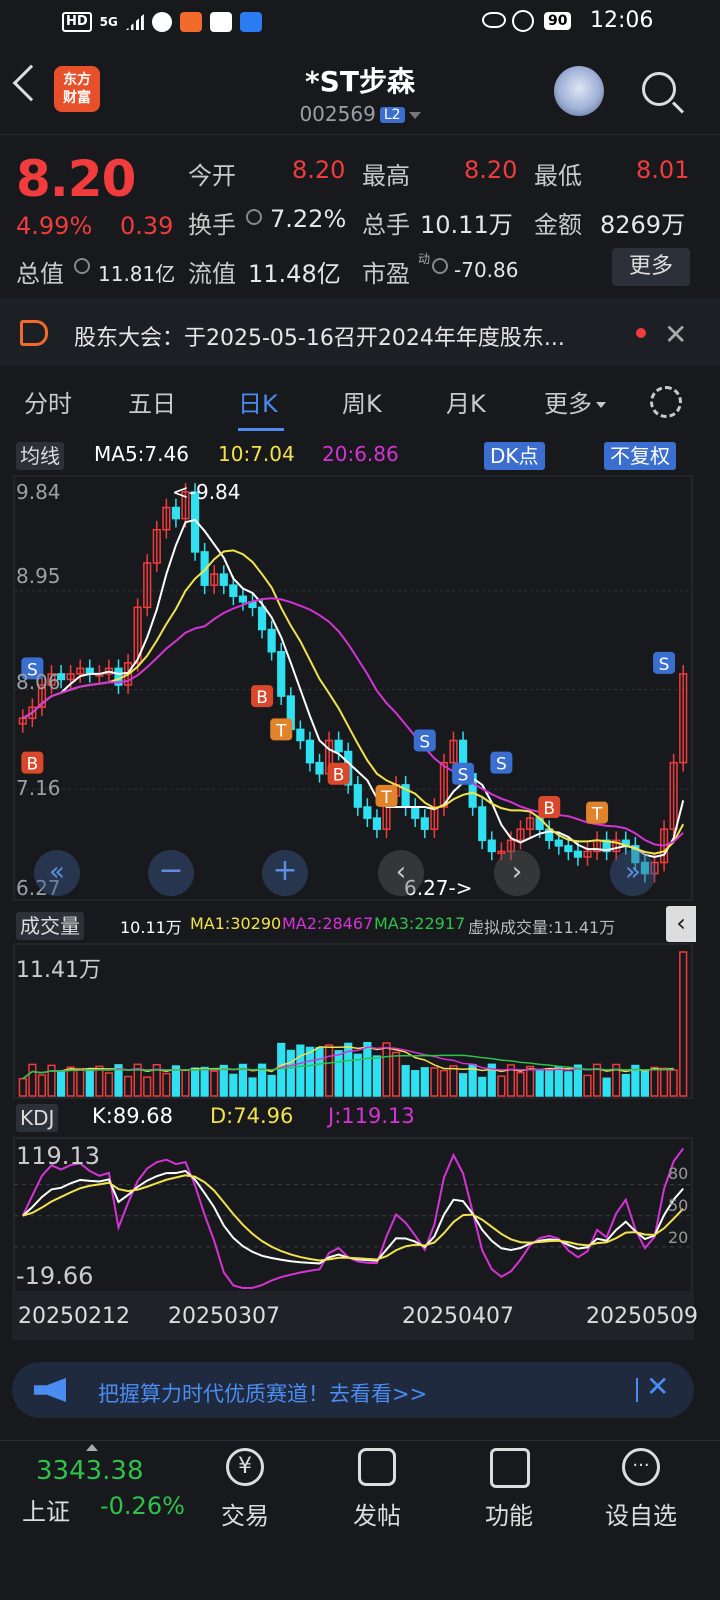  Describe the element at coordinates (491, 170) in the screenshot. I see `high-value: 8.20` at that location.